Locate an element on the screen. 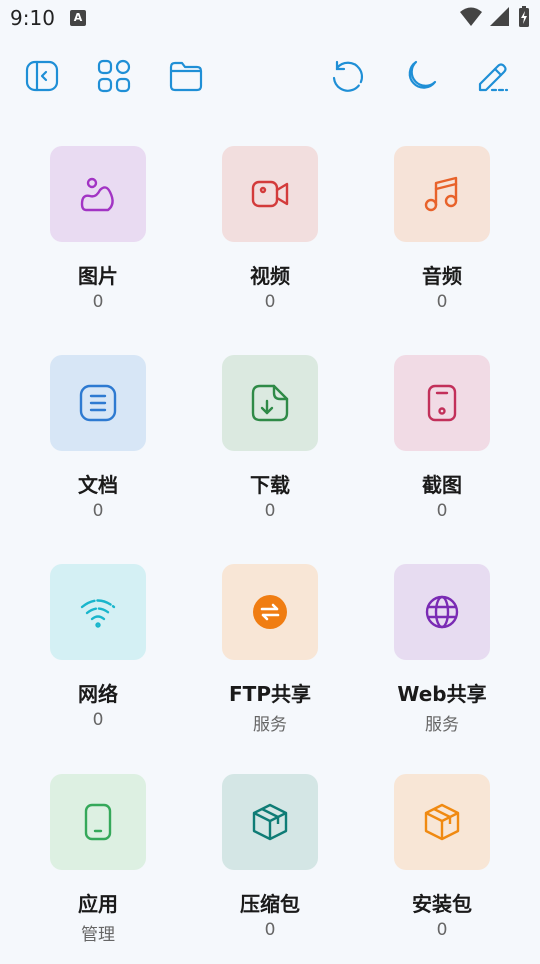 This screenshot has height=964, width=540. globe-icon is located at coordinates (442, 612).